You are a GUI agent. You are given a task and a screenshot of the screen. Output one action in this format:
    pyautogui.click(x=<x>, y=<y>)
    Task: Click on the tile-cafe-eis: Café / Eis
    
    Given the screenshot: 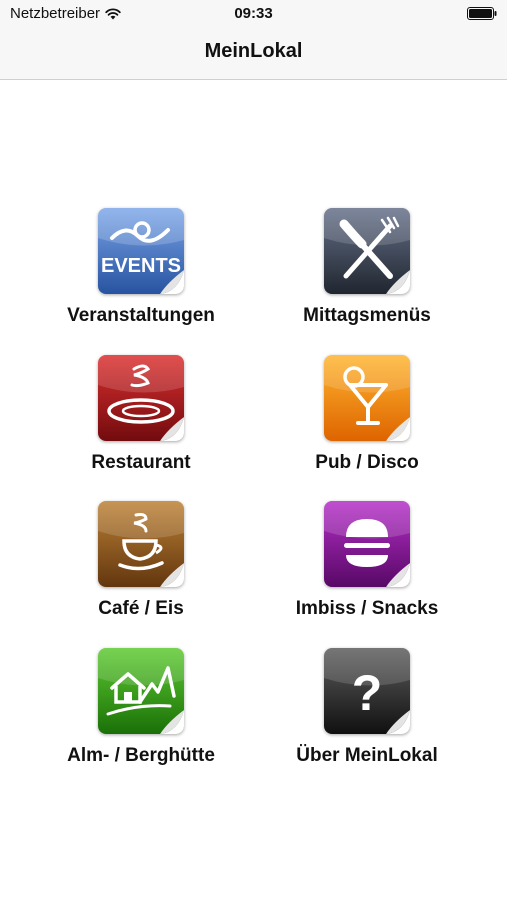 What is the action you would take?
    pyautogui.click(x=141, y=560)
    